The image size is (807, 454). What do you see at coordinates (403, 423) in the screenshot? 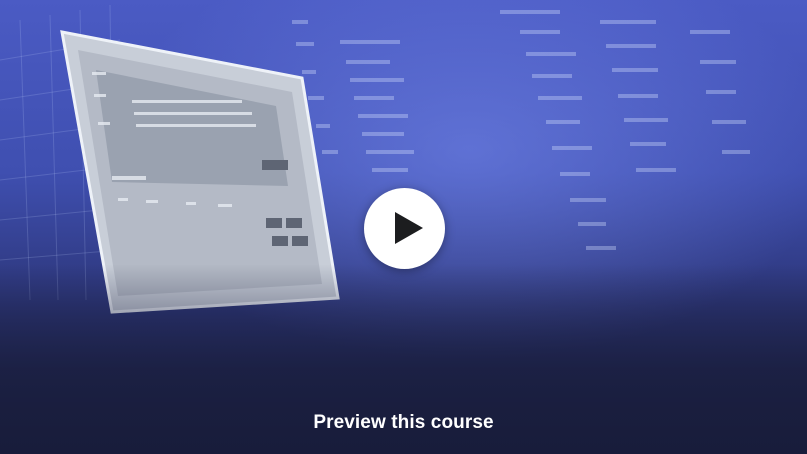
I see `preview-course-label: Preview this course` at bounding box center [403, 423].